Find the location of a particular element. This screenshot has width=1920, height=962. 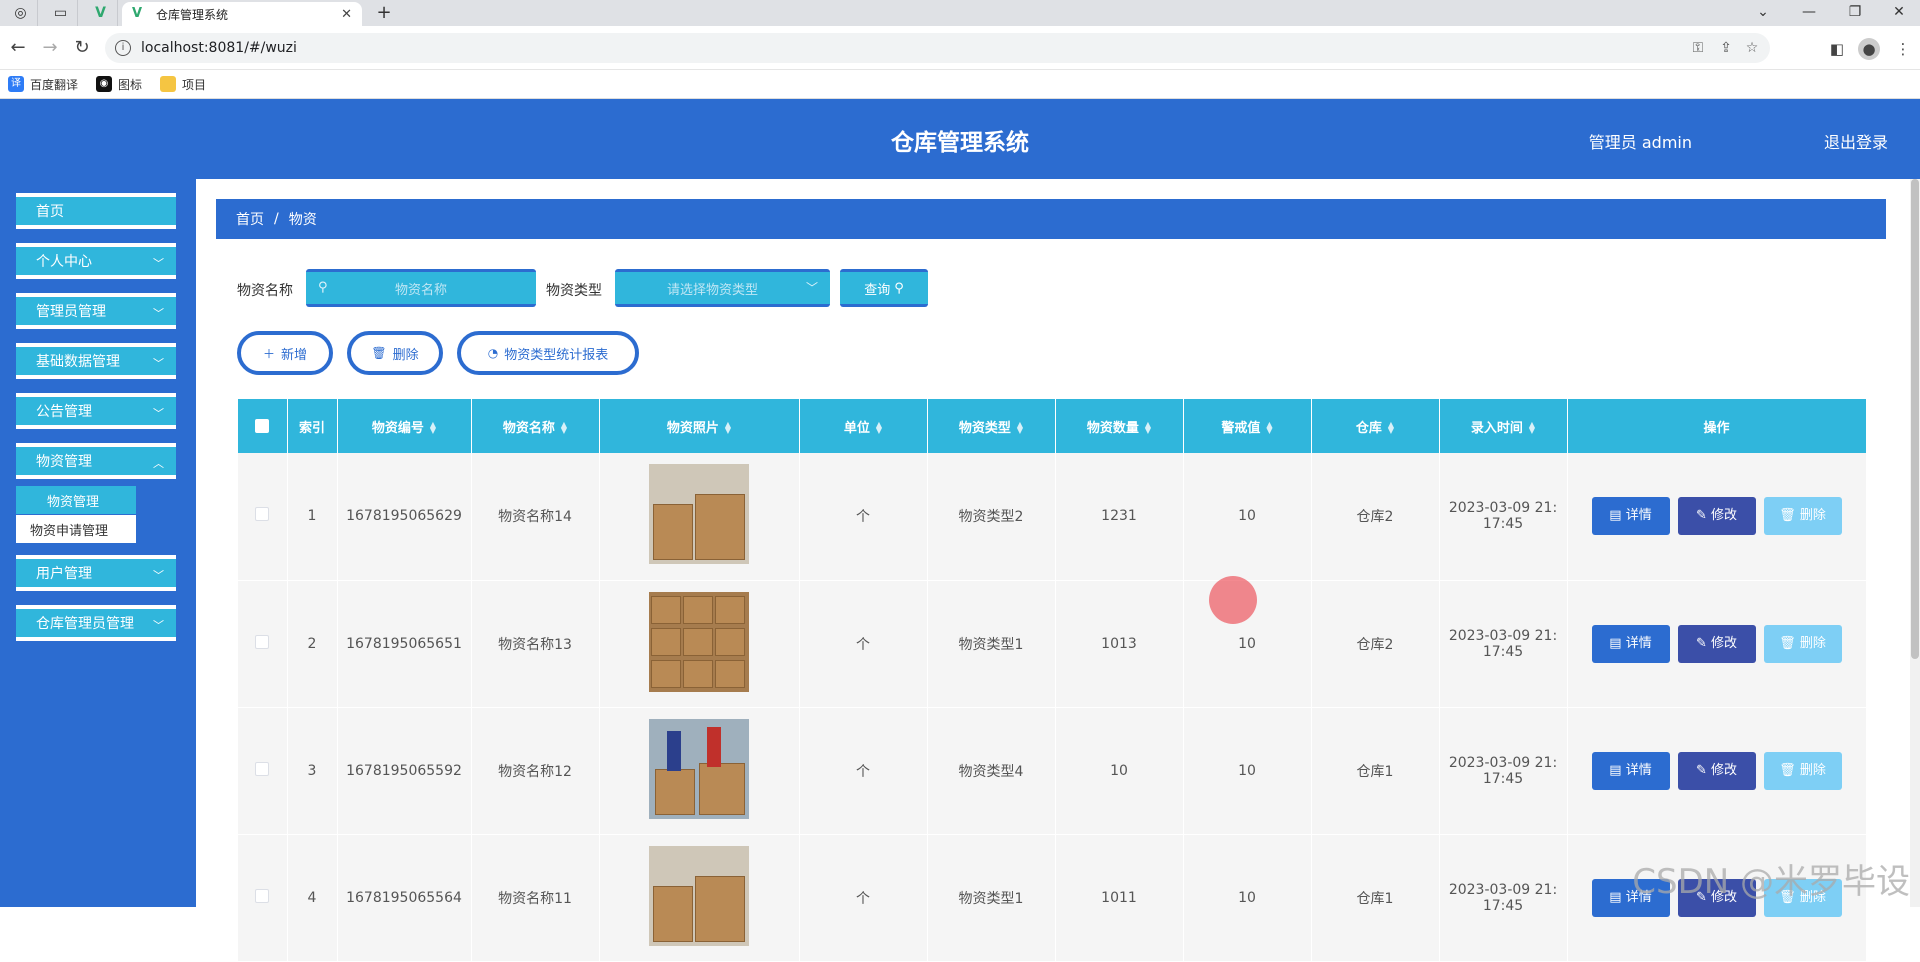

bookmark-icons: ◉ 图标 is located at coordinates (119, 84).